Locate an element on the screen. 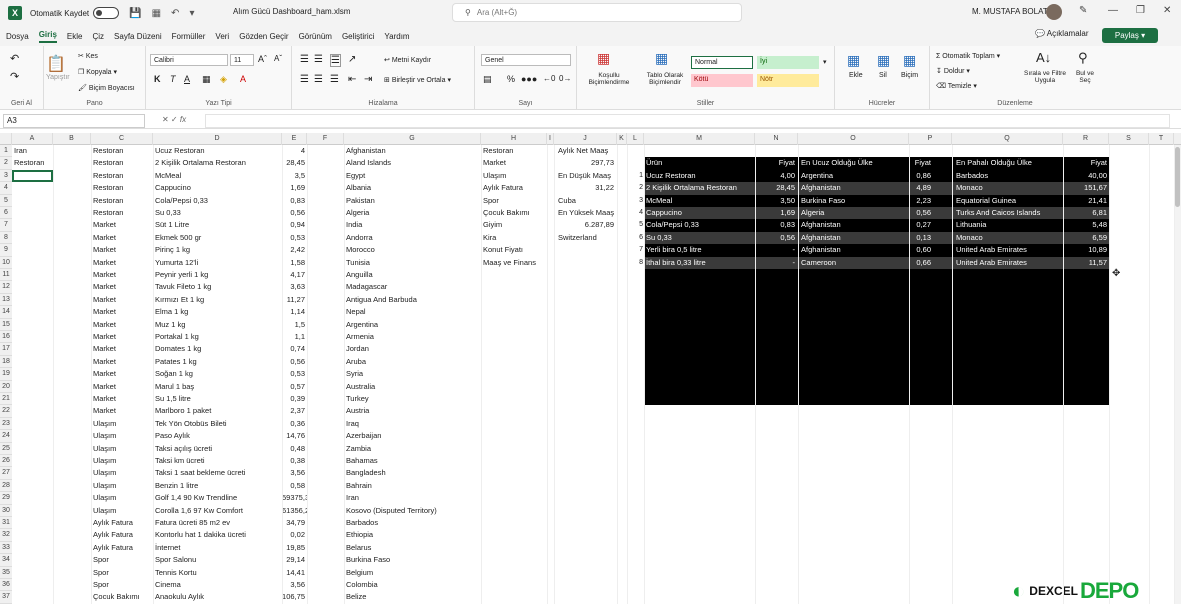  cell-country: Tunisia is located at coordinates (412, 263).